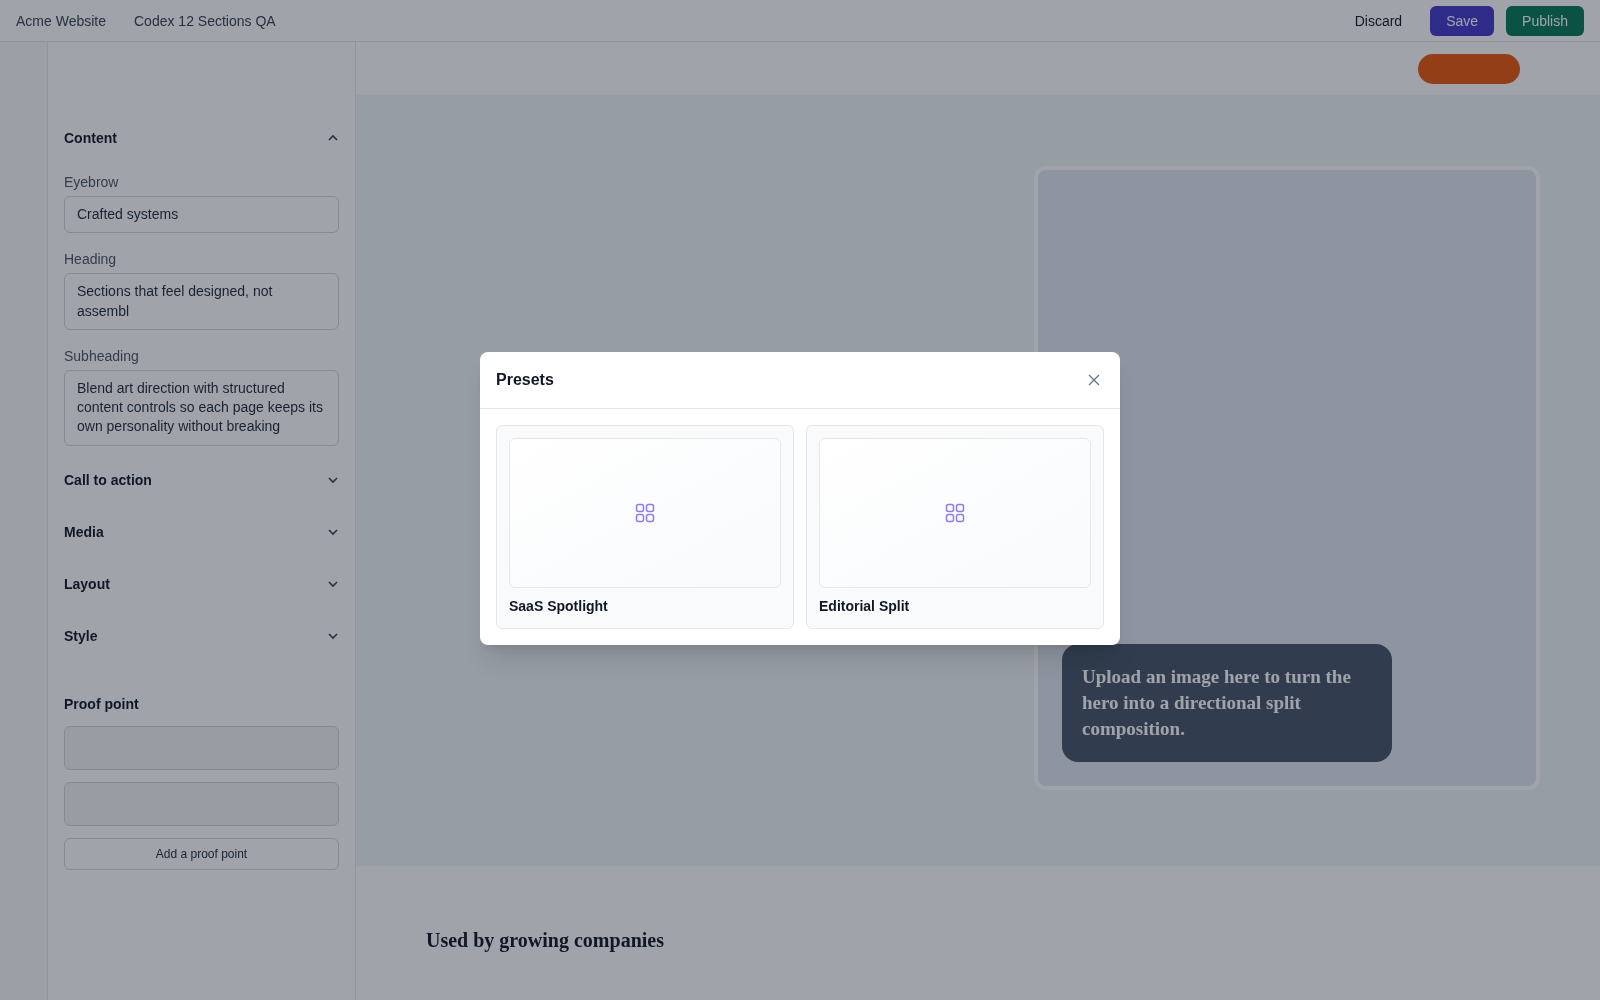 Image resolution: width=1600 pixels, height=1000 pixels. I want to click on preset-name: SaaS Spotlight, so click(559, 606).